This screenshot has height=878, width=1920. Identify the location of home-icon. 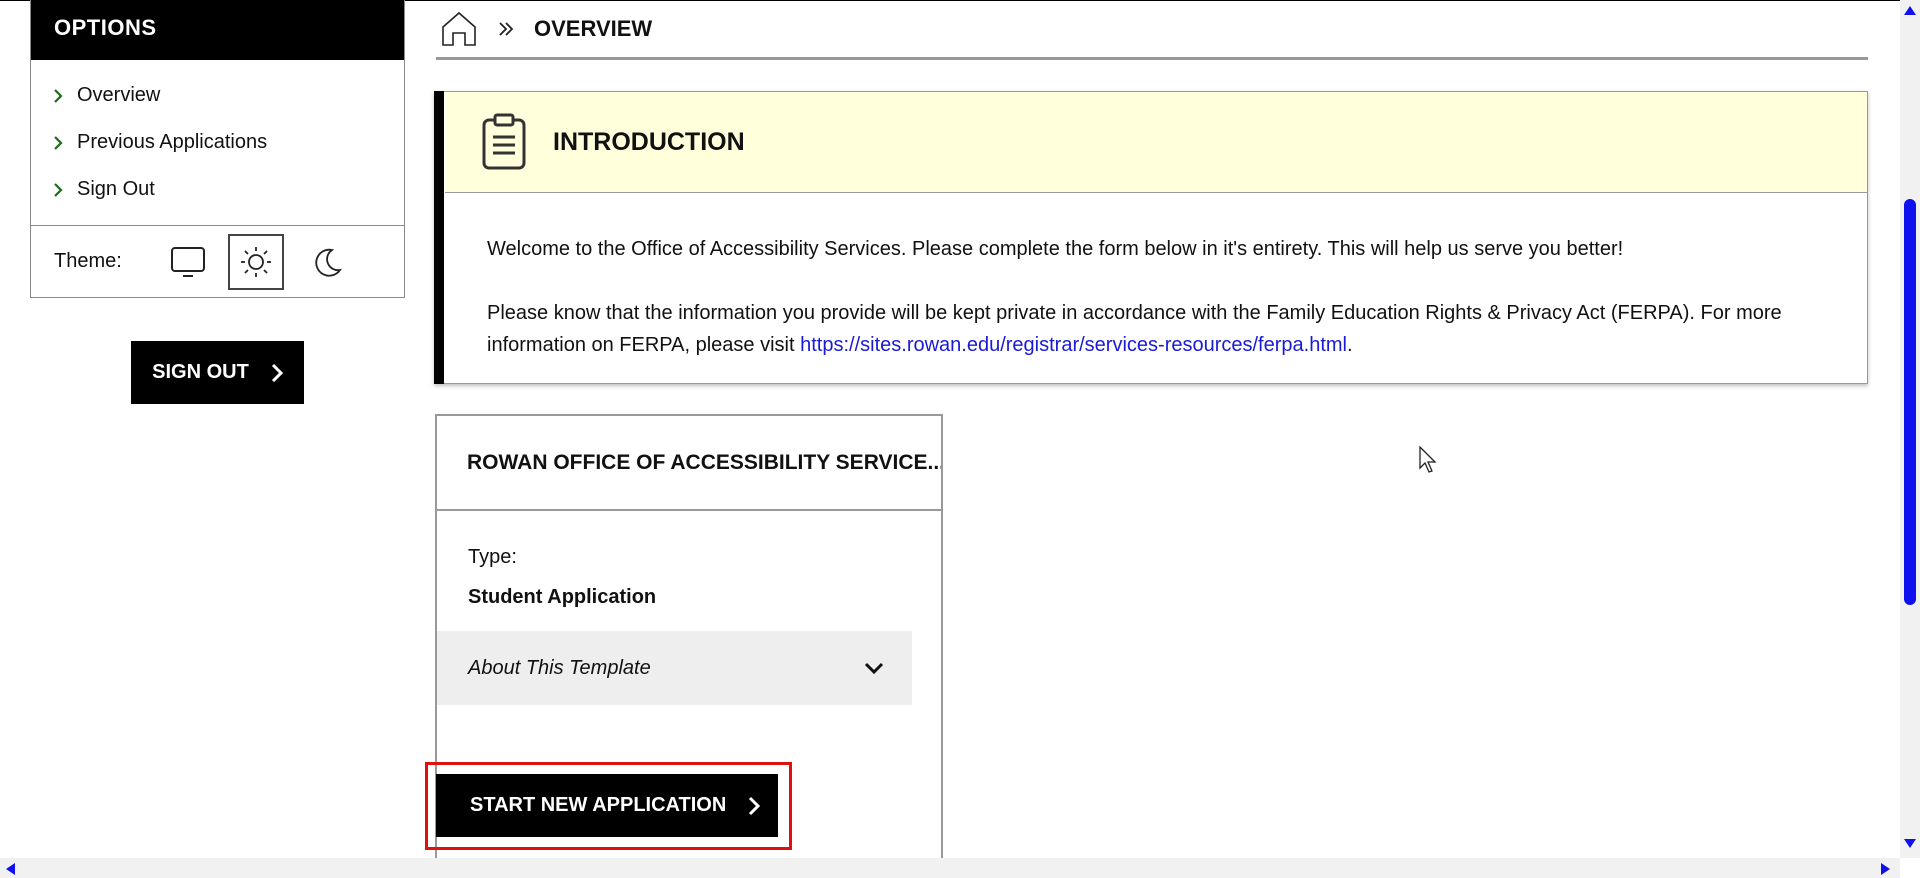
(459, 28).